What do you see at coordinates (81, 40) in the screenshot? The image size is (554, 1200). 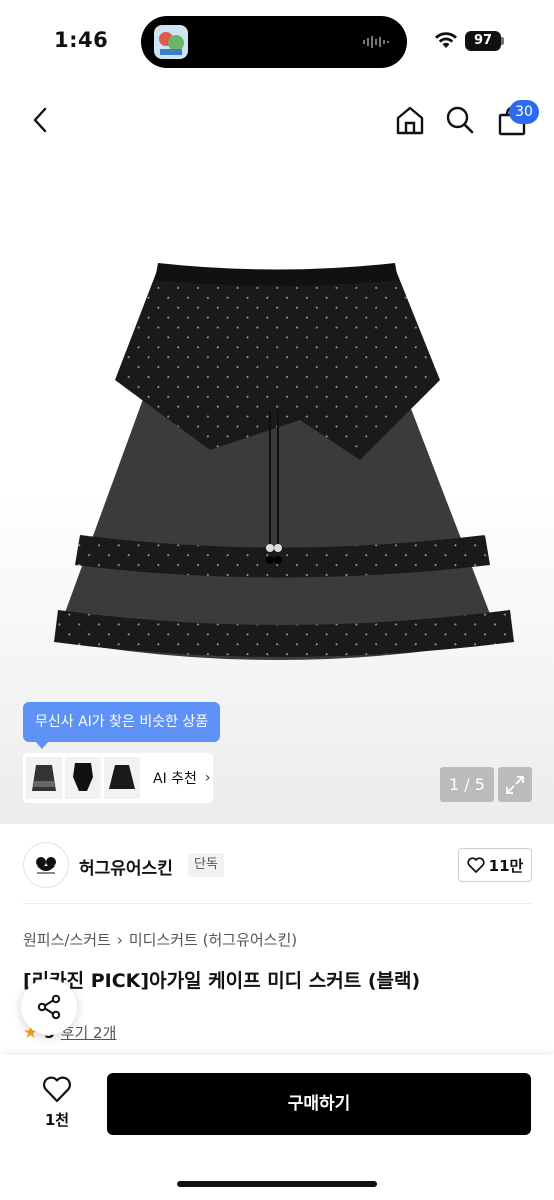 I see `status-time: 1:46` at bounding box center [81, 40].